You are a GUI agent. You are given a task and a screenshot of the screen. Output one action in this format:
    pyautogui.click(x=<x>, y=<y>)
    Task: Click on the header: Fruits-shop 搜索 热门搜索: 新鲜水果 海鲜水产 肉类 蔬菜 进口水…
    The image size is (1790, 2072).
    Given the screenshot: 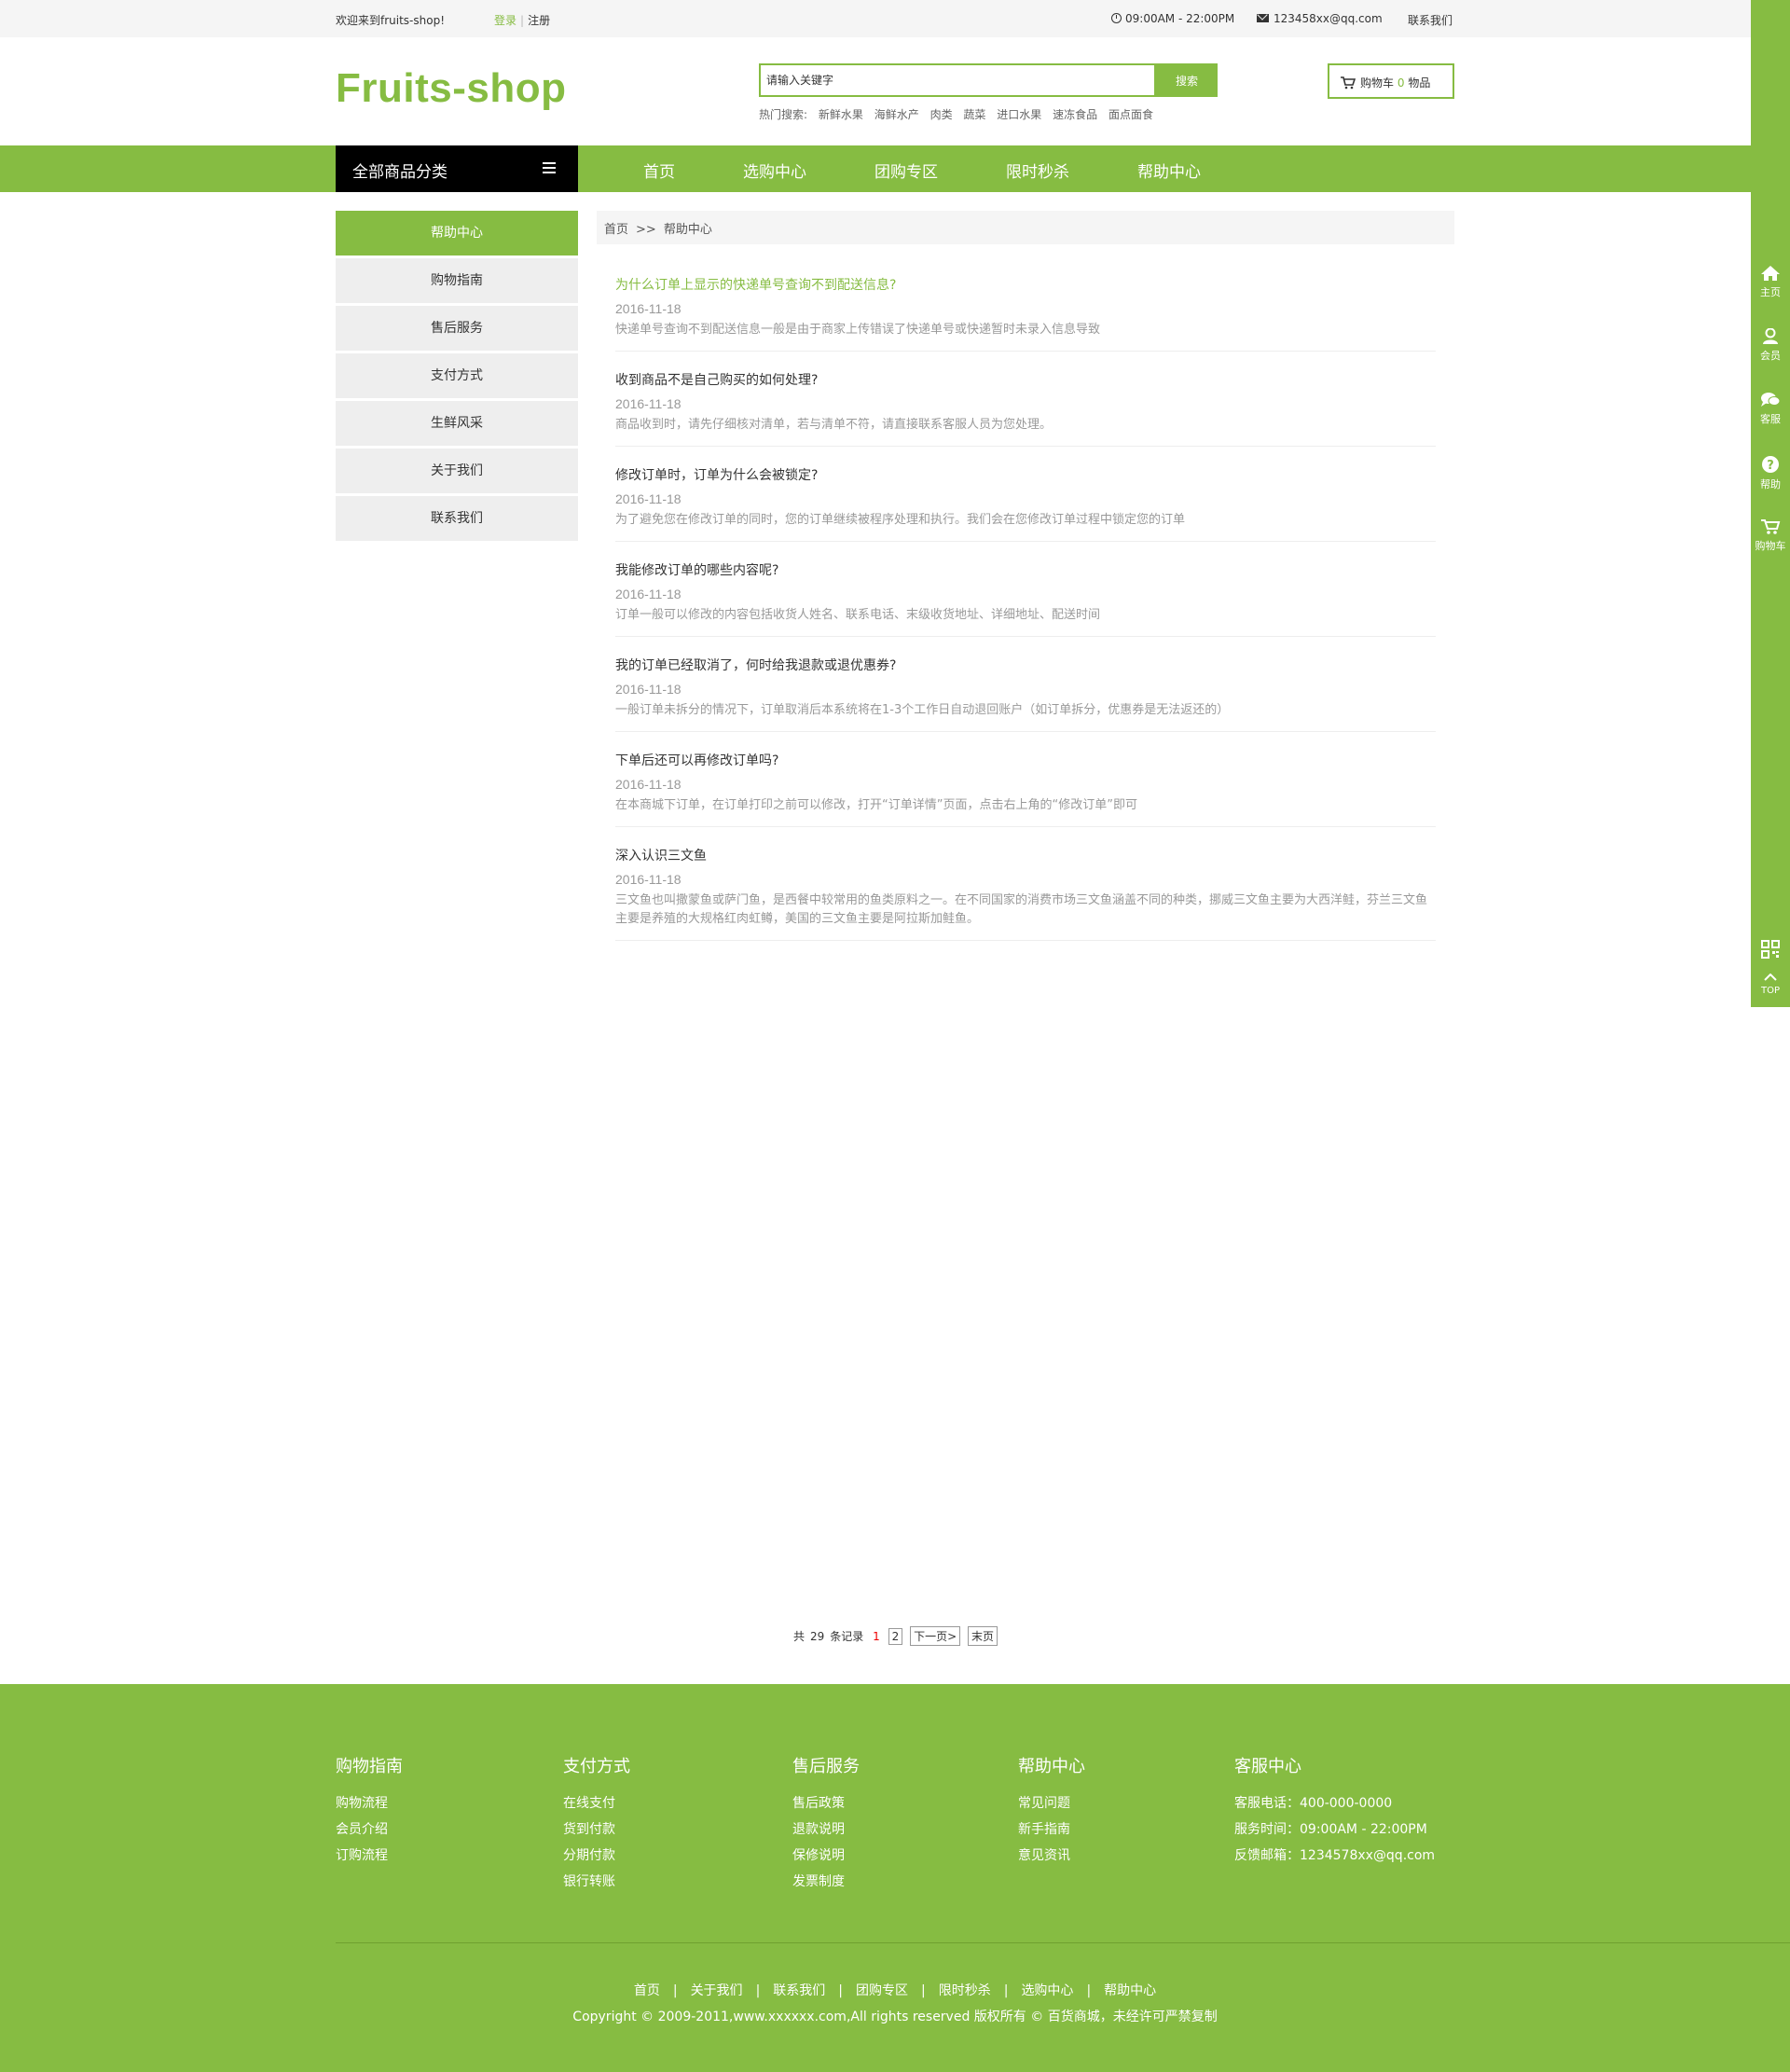 What is the action you would take?
    pyautogui.click(x=875, y=91)
    